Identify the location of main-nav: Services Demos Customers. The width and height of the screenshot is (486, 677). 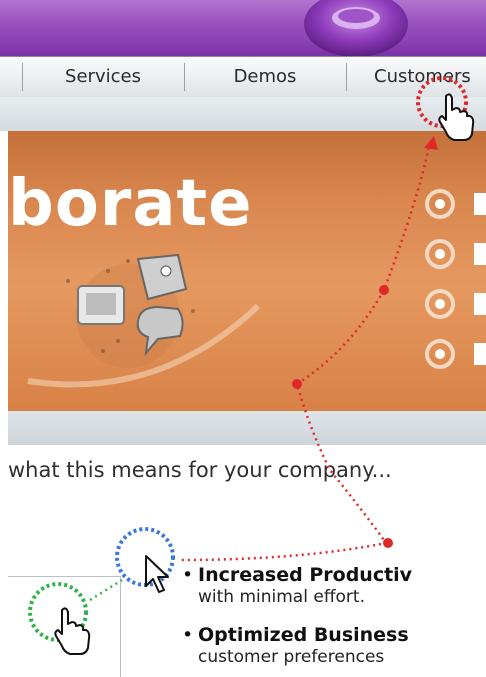
(243, 77).